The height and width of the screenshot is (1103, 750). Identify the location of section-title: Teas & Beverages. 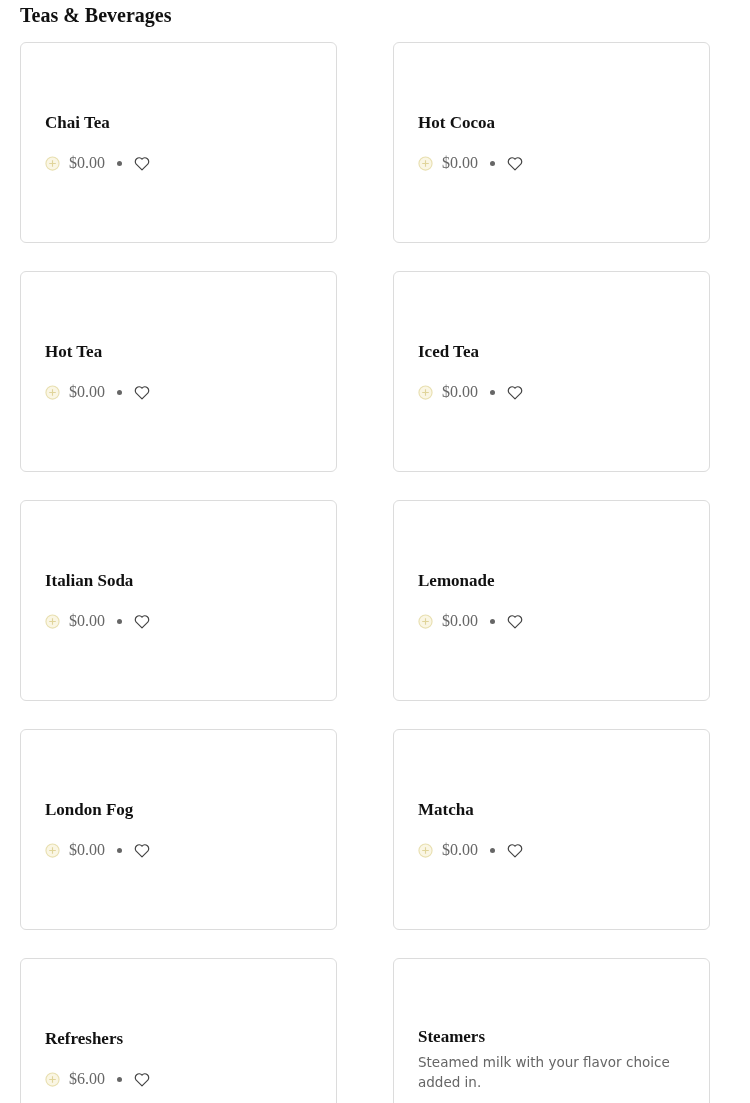
(96, 15).